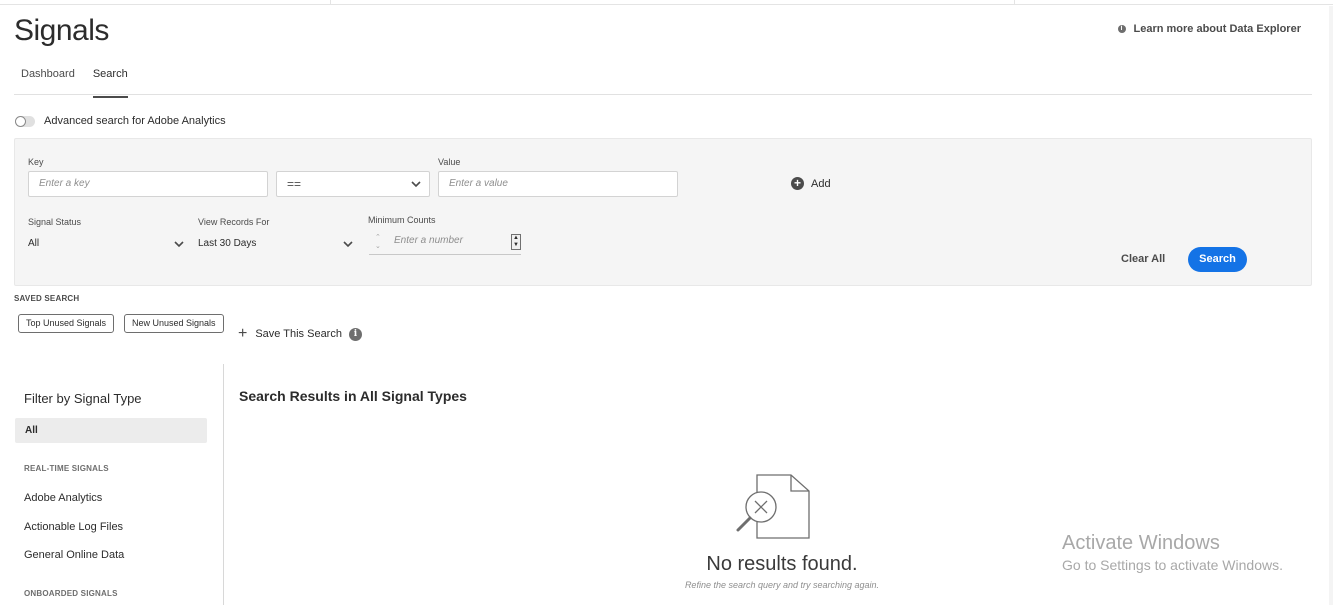  Describe the element at coordinates (558, 184) in the screenshot. I see `value-input: Enter a value` at that location.